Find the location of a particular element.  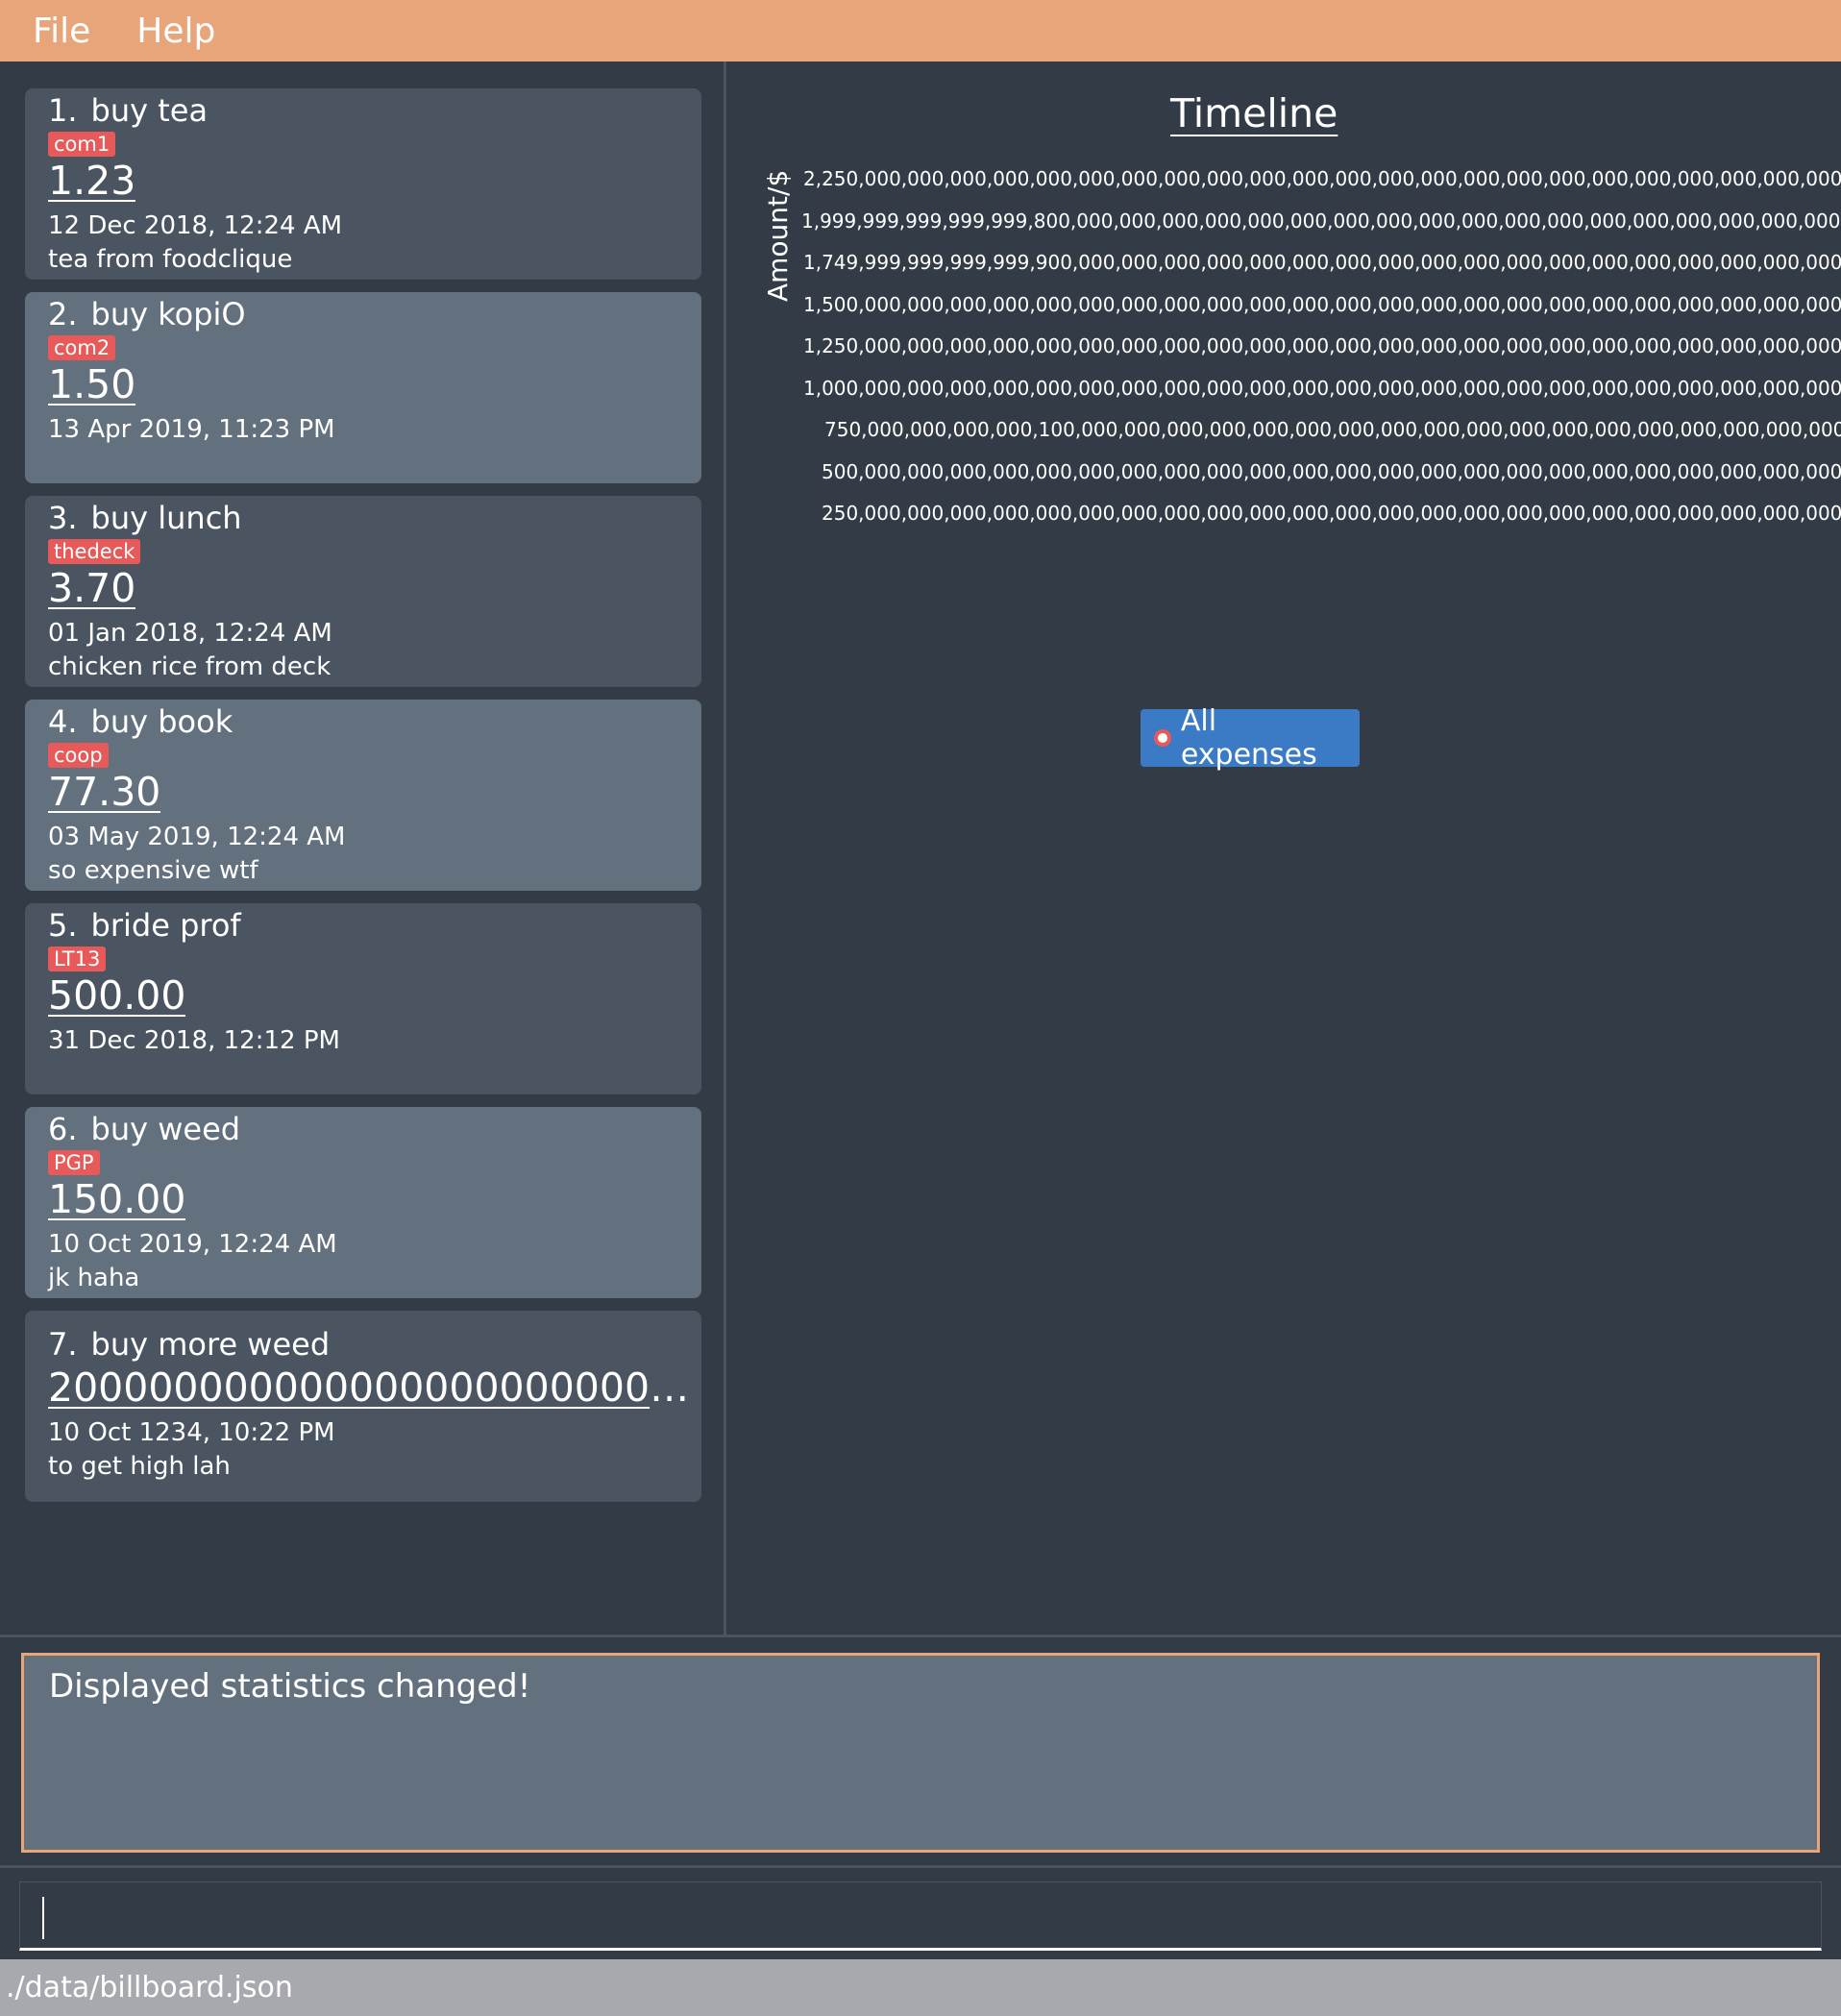

expense-name: buy book is located at coordinates (161, 721).